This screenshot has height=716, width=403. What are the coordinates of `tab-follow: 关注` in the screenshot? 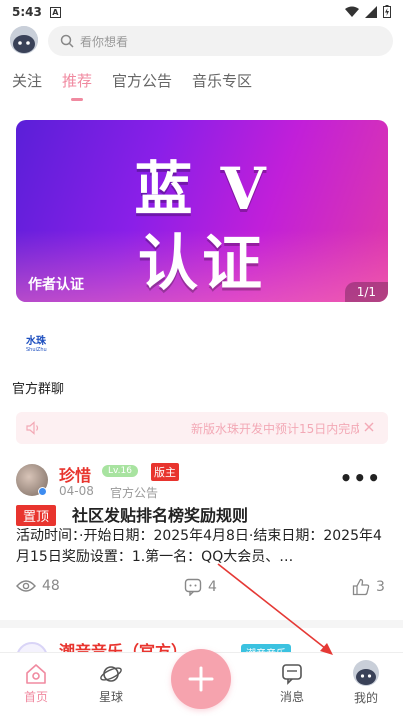 It's located at (27, 80).